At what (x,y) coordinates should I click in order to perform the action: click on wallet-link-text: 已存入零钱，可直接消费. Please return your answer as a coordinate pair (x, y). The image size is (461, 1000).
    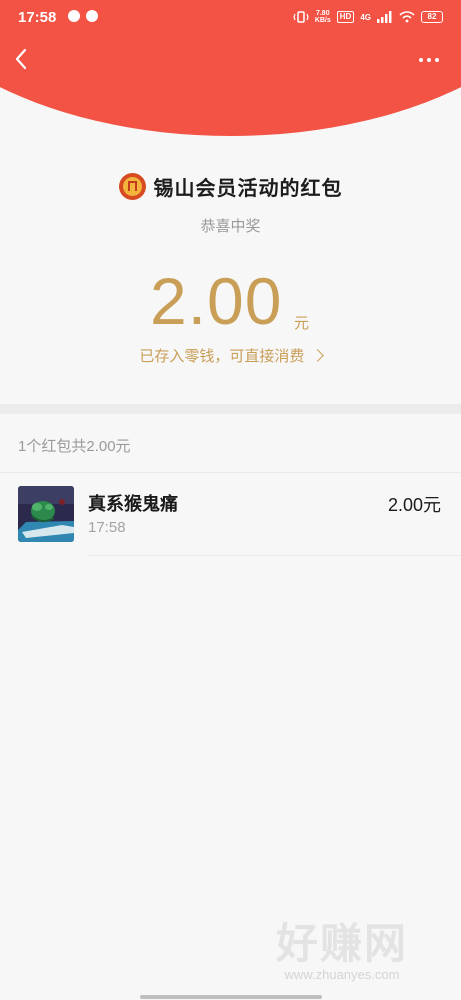
    Looking at the image, I should click on (222, 356).